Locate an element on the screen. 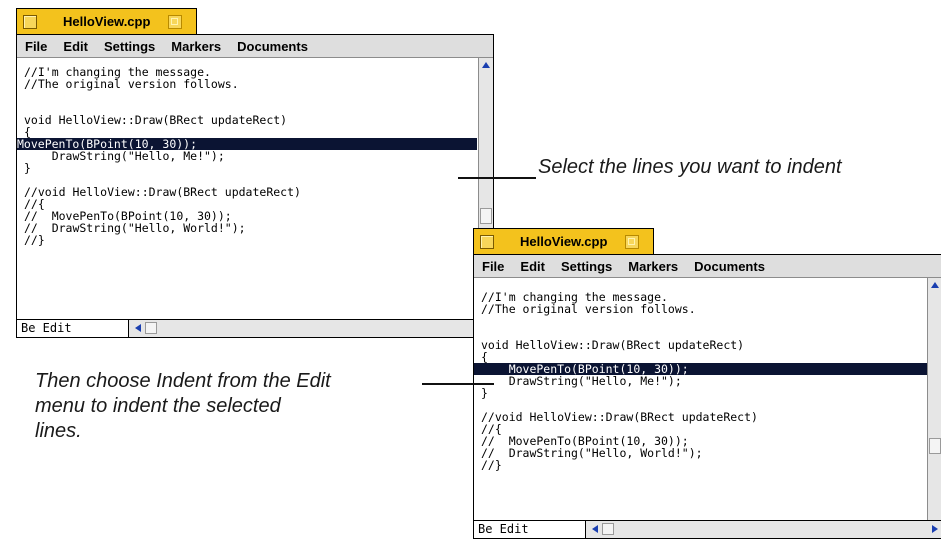 The width and height of the screenshot is (941, 539). scroll-right-arrow-icon is located at coordinates (935, 529).